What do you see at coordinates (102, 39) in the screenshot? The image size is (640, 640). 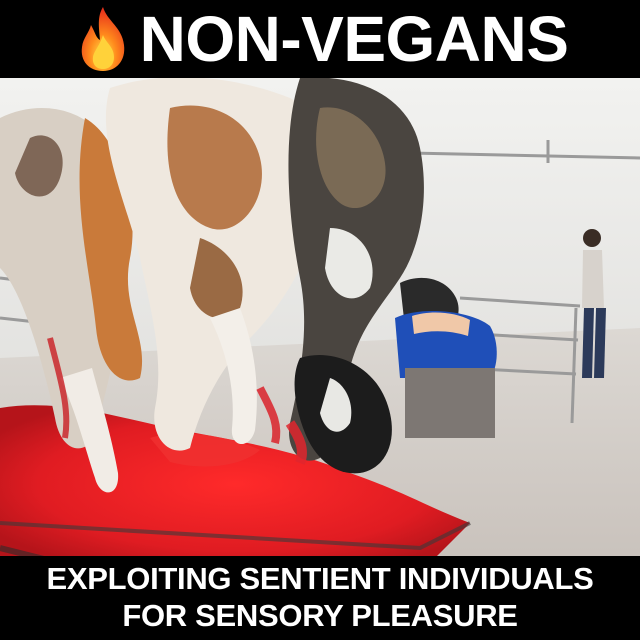 I see `fire-icon` at bounding box center [102, 39].